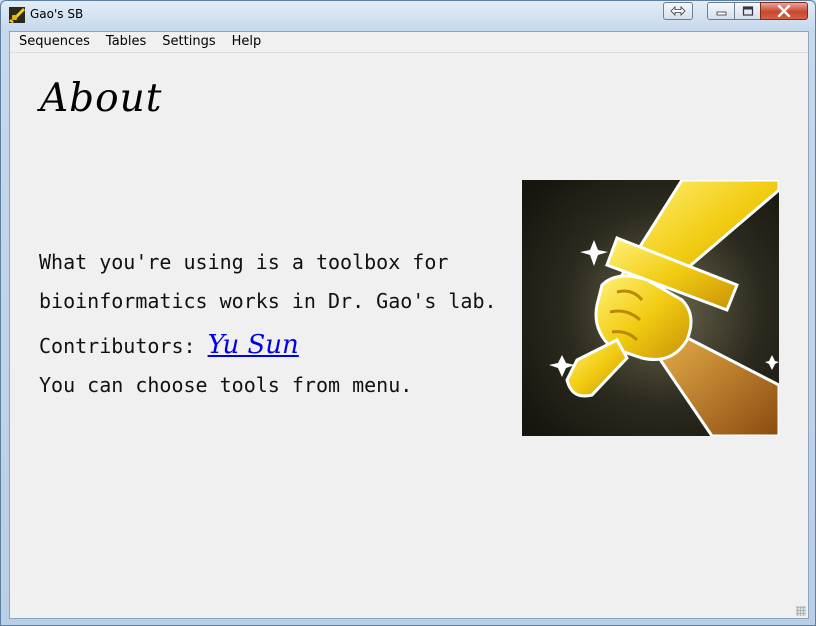 The image size is (816, 626). What do you see at coordinates (801, 611) in the screenshot?
I see `resize-grip` at bounding box center [801, 611].